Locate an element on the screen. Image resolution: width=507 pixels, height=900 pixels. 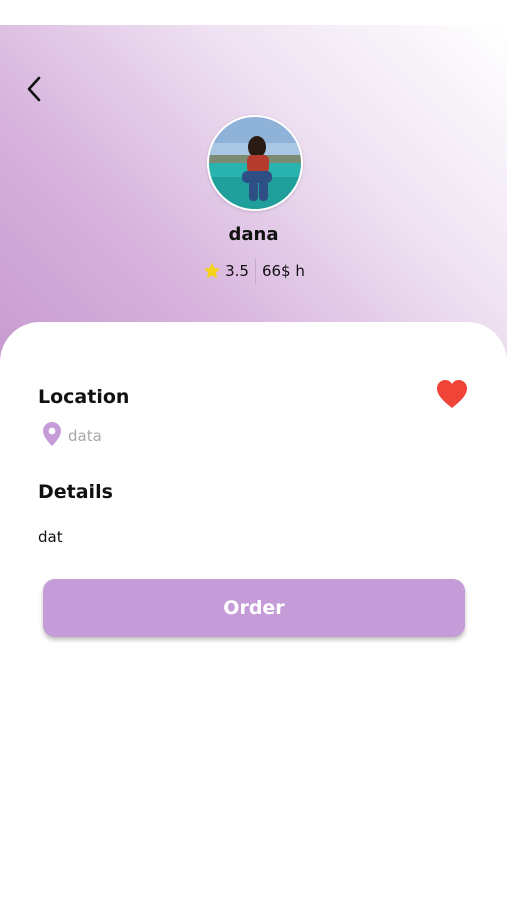
map-pin-icon is located at coordinates (52, 434).